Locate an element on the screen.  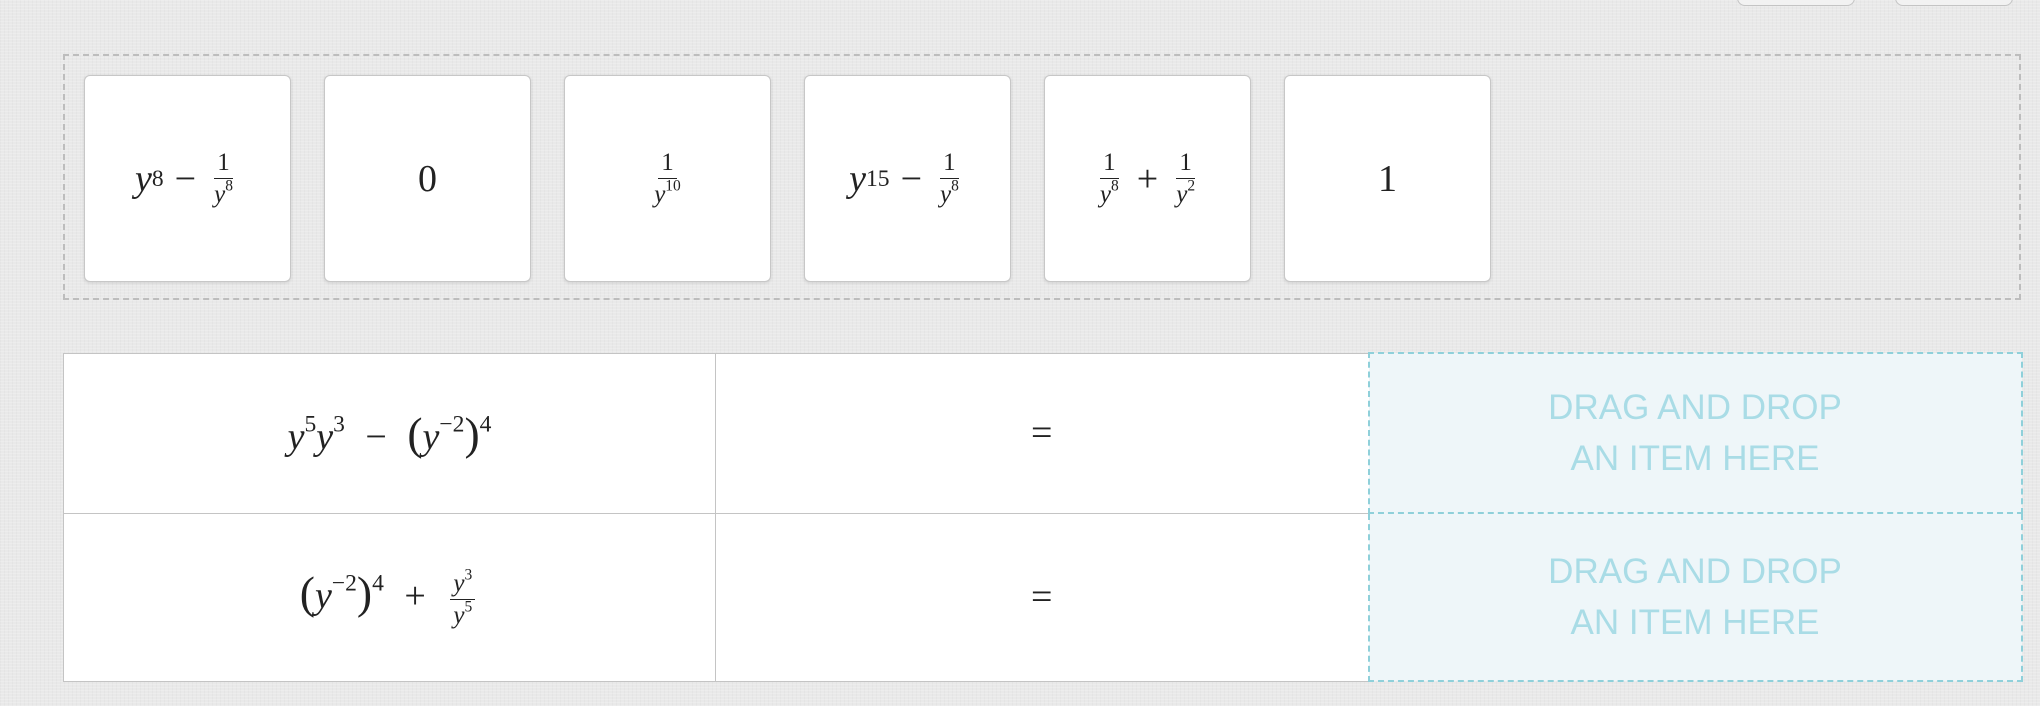
equals-cell-2: = is located at coordinates (1042, 597).